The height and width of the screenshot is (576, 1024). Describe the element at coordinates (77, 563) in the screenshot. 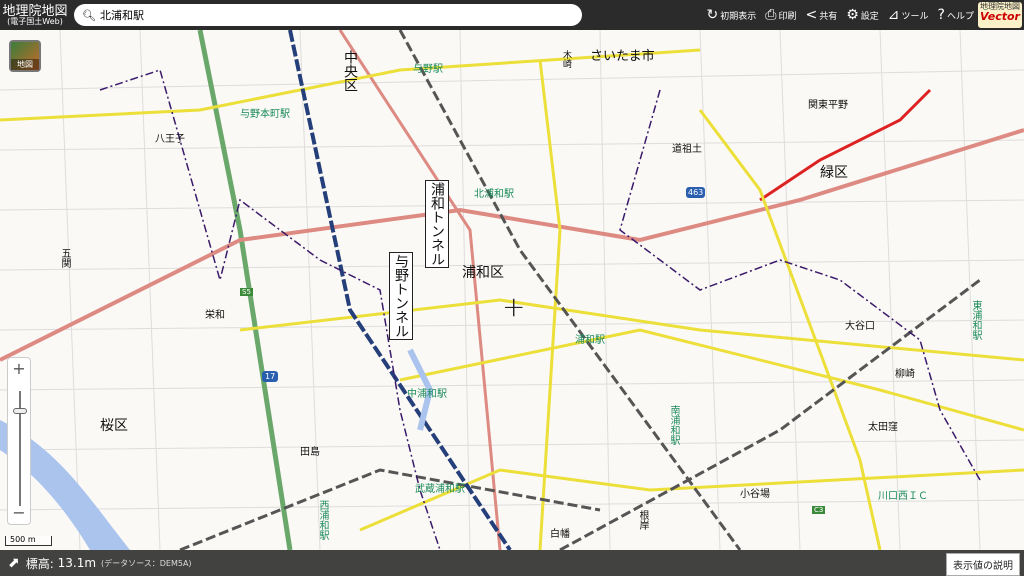

I see `elevation-value: 13.1m` at that location.